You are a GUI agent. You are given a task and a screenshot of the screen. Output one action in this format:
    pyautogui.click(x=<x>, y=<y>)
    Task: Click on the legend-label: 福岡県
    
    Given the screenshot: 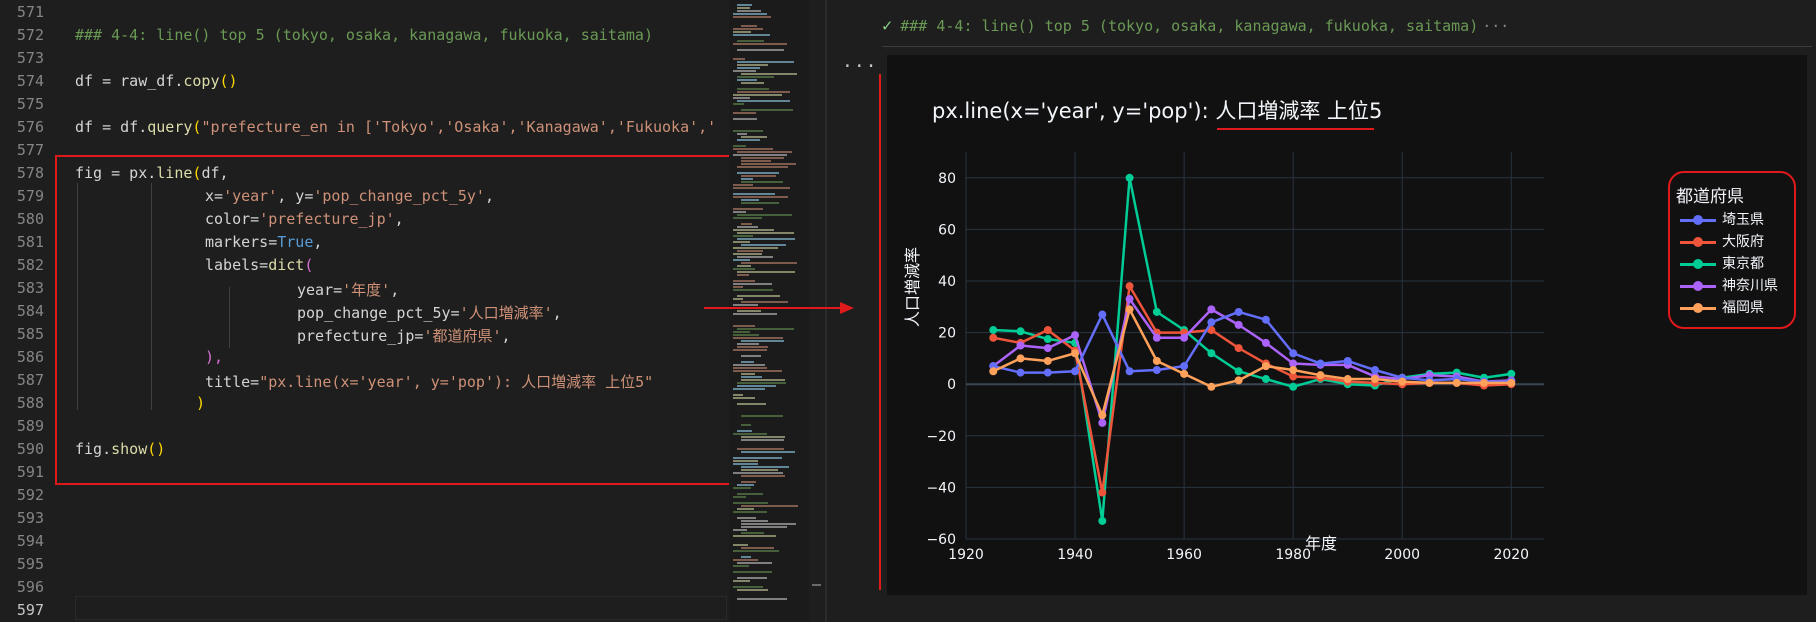 What is the action you would take?
    pyautogui.click(x=1743, y=308)
    